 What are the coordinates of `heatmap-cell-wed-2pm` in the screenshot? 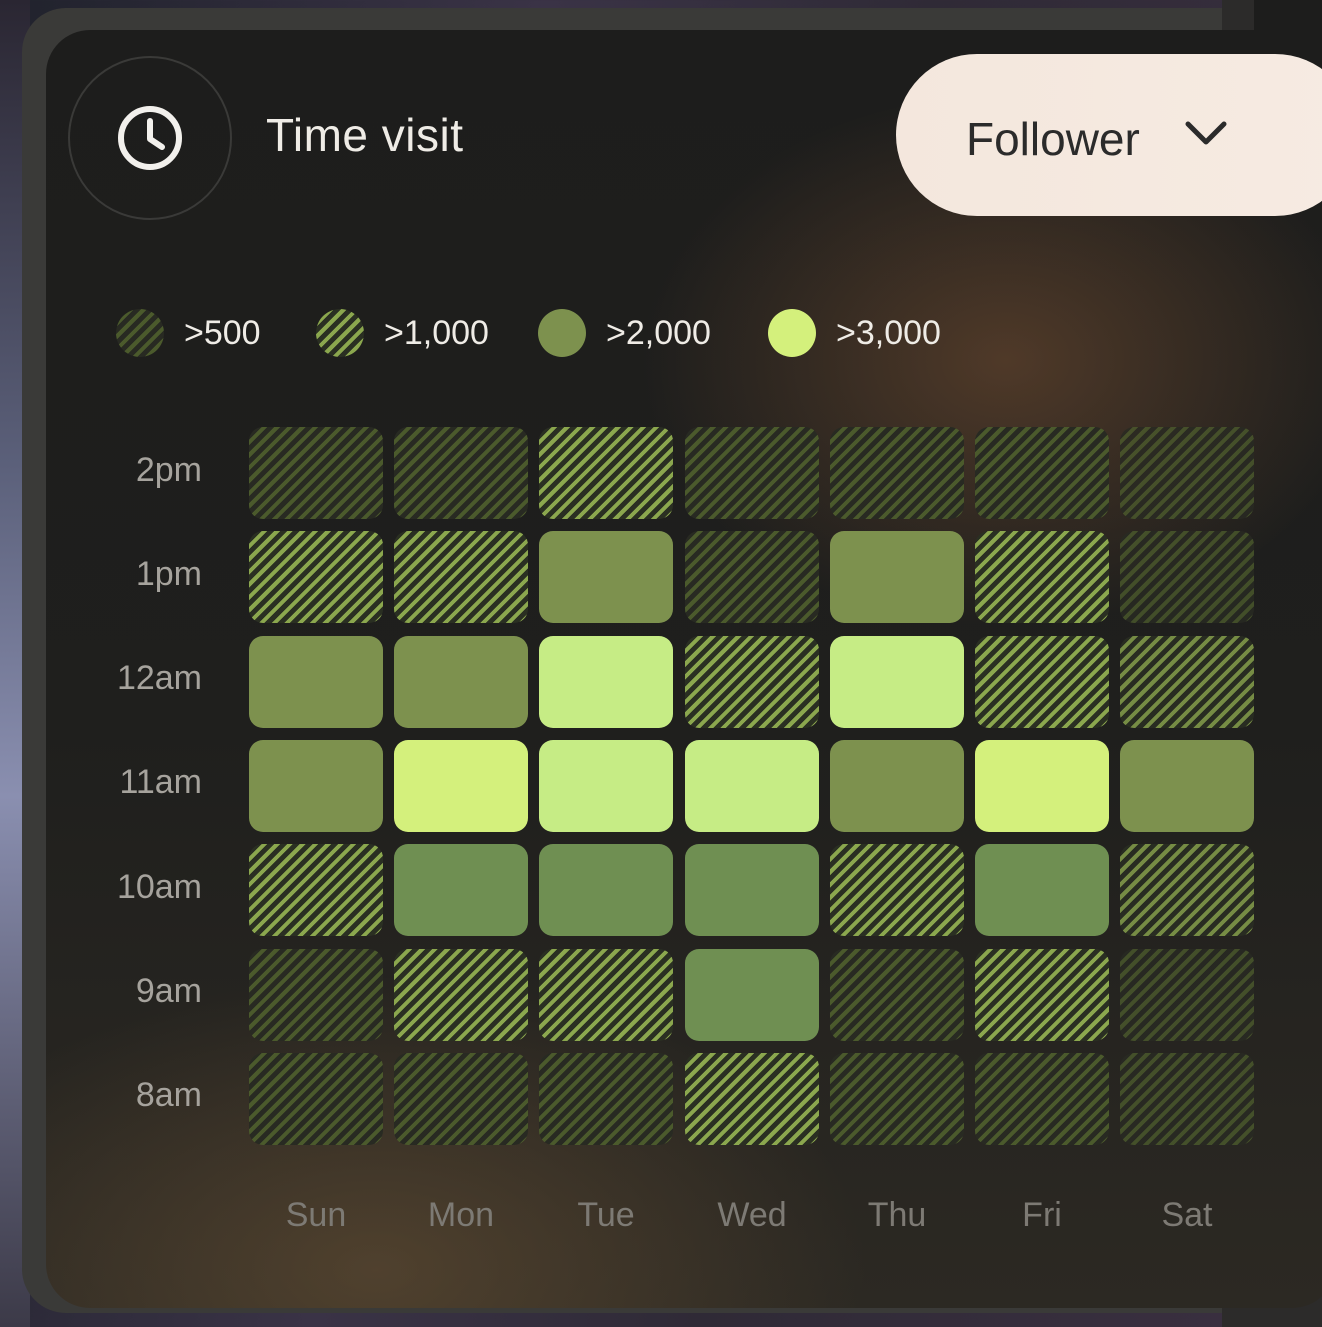 It's located at (751, 473).